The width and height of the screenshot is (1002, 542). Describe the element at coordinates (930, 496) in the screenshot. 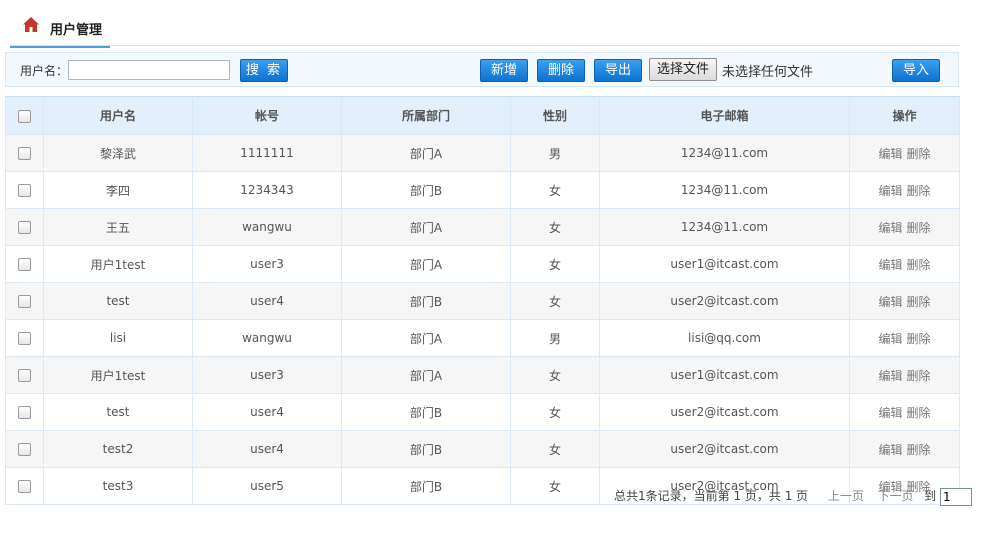

I see `goto-label: 到` at that location.